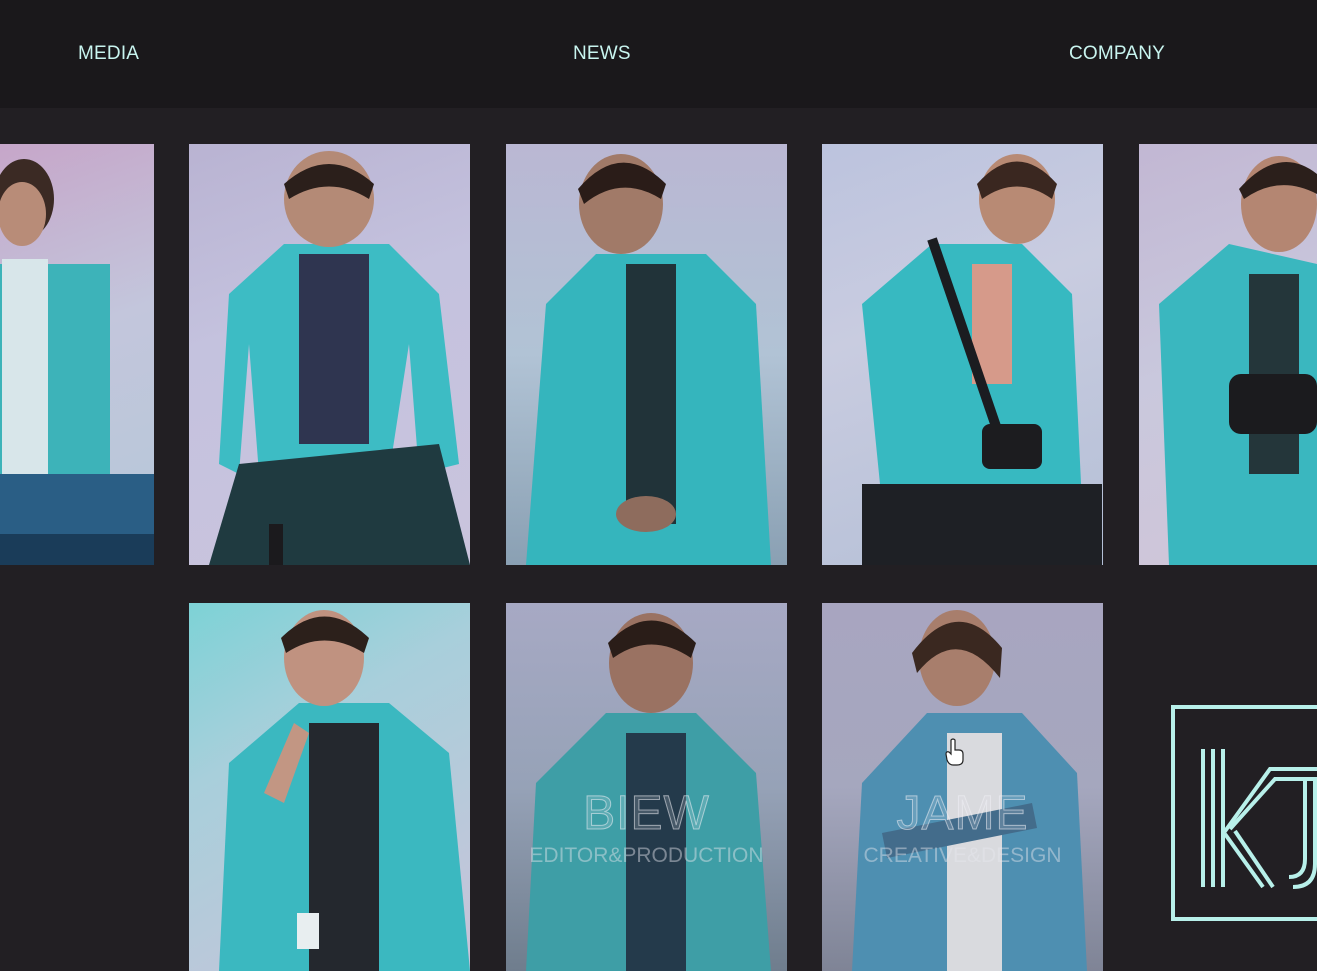  I want to click on nav-link-media: MEDIA, so click(108, 54).